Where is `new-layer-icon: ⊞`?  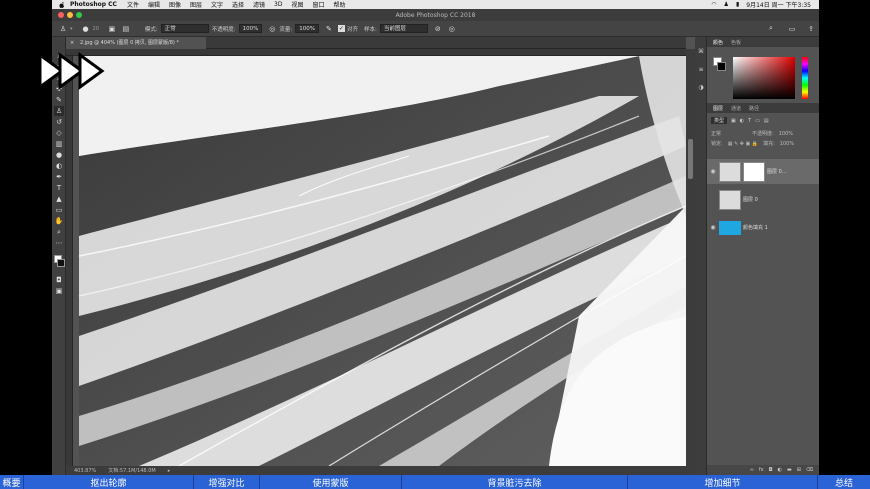
new-layer-icon: ⊞ is located at coordinates (799, 470).